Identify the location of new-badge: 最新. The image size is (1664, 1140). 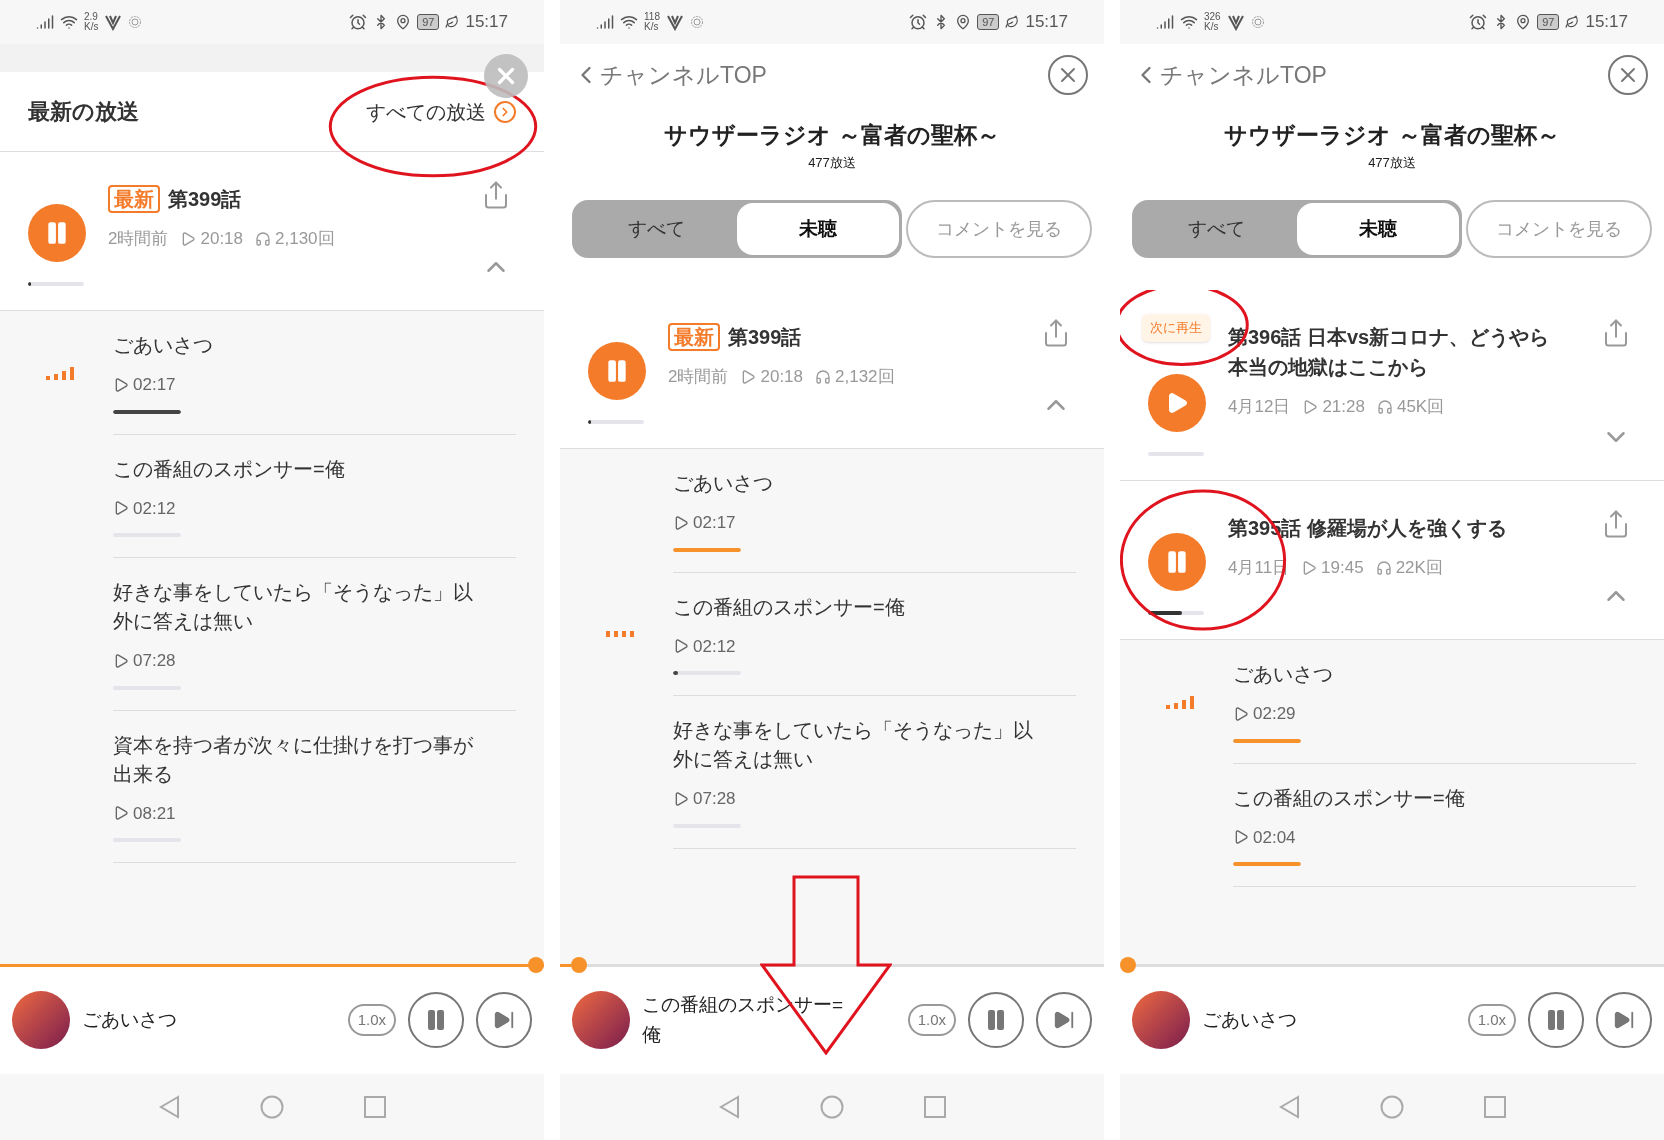
(694, 337).